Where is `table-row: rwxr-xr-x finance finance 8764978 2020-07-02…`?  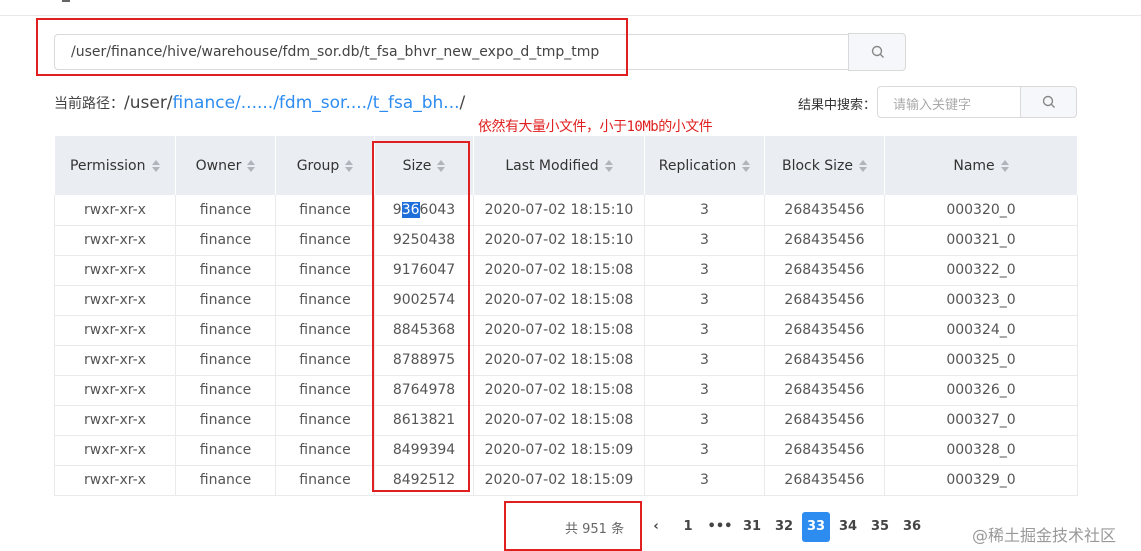 table-row: rwxr-xr-x finance finance 8764978 2020-07-02… is located at coordinates (566, 390).